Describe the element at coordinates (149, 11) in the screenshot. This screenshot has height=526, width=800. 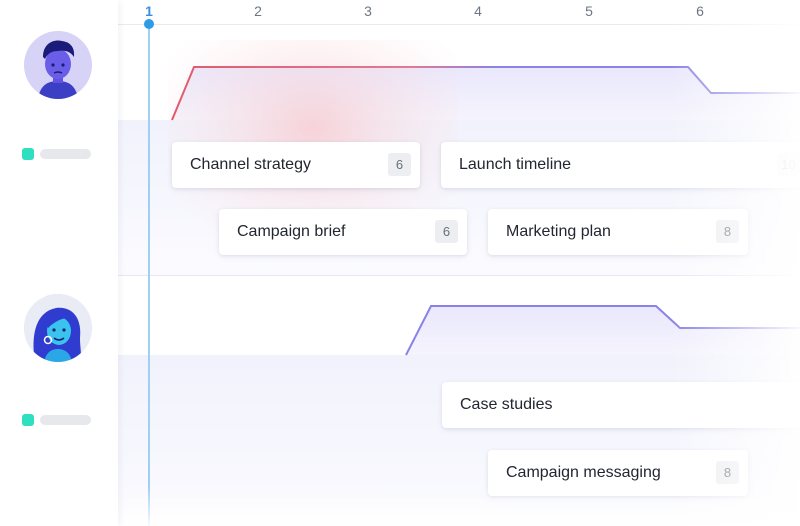
I see `column-label: 1` at that location.